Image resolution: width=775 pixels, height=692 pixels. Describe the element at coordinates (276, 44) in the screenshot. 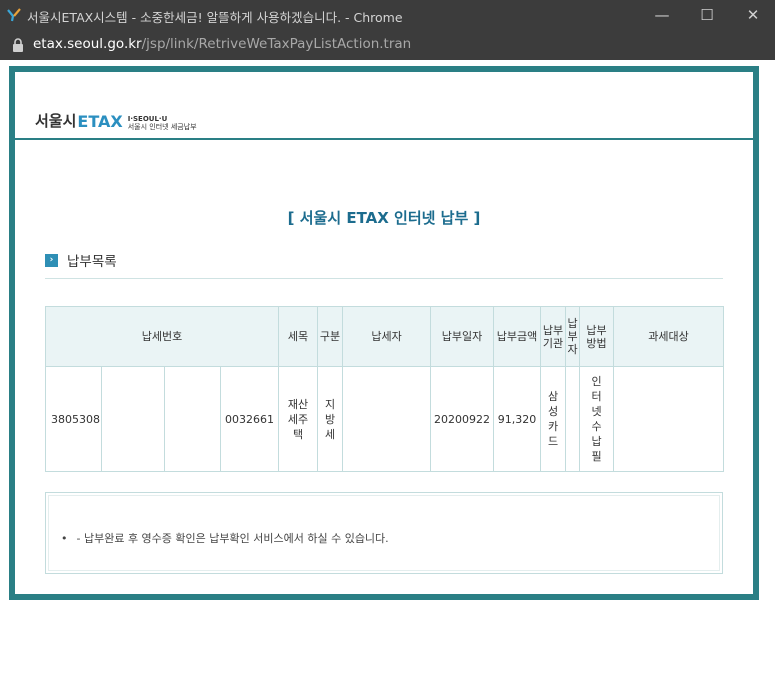

I see `url-path: /jsp/link/RetriveWeTaxPayListAction.tran` at that location.